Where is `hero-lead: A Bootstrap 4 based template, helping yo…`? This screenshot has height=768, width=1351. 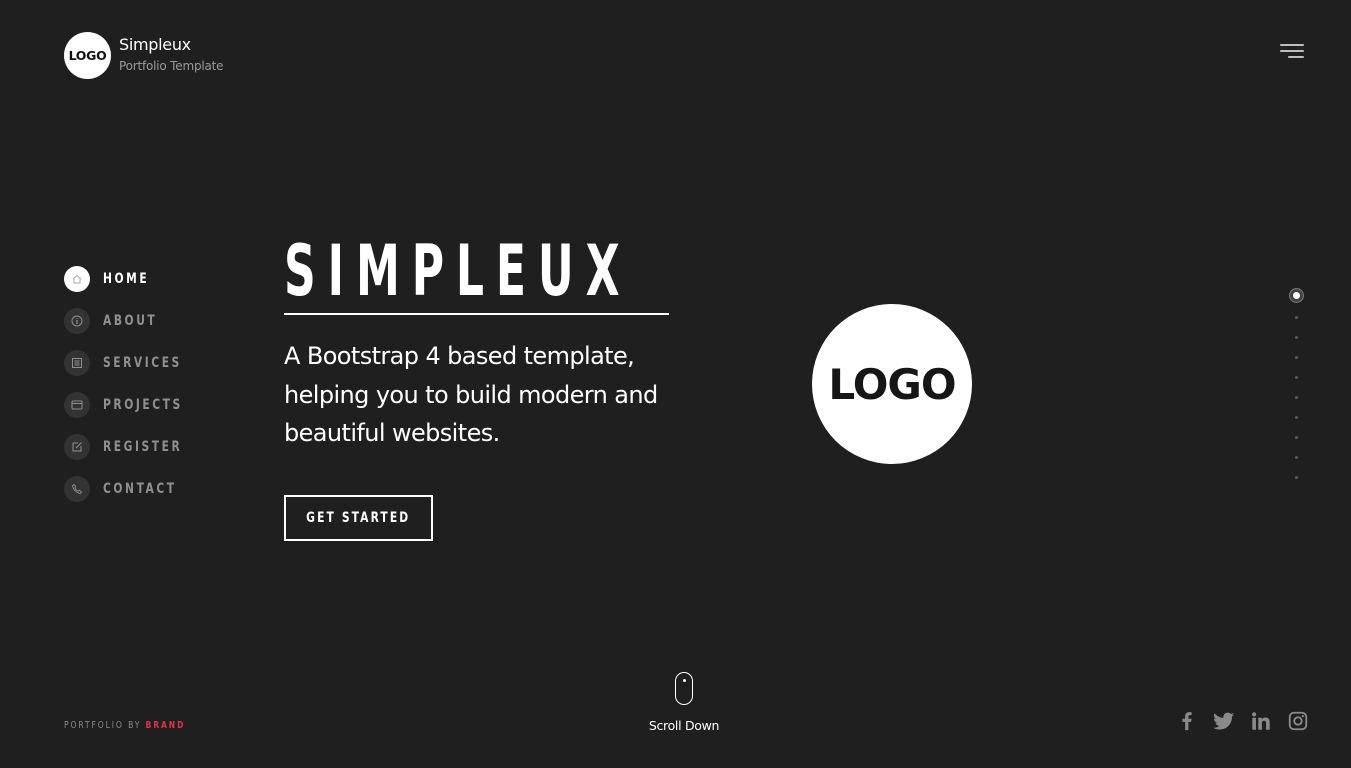
hero-lead: A Bootstrap 4 based template, helping yo… is located at coordinates (471, 394).